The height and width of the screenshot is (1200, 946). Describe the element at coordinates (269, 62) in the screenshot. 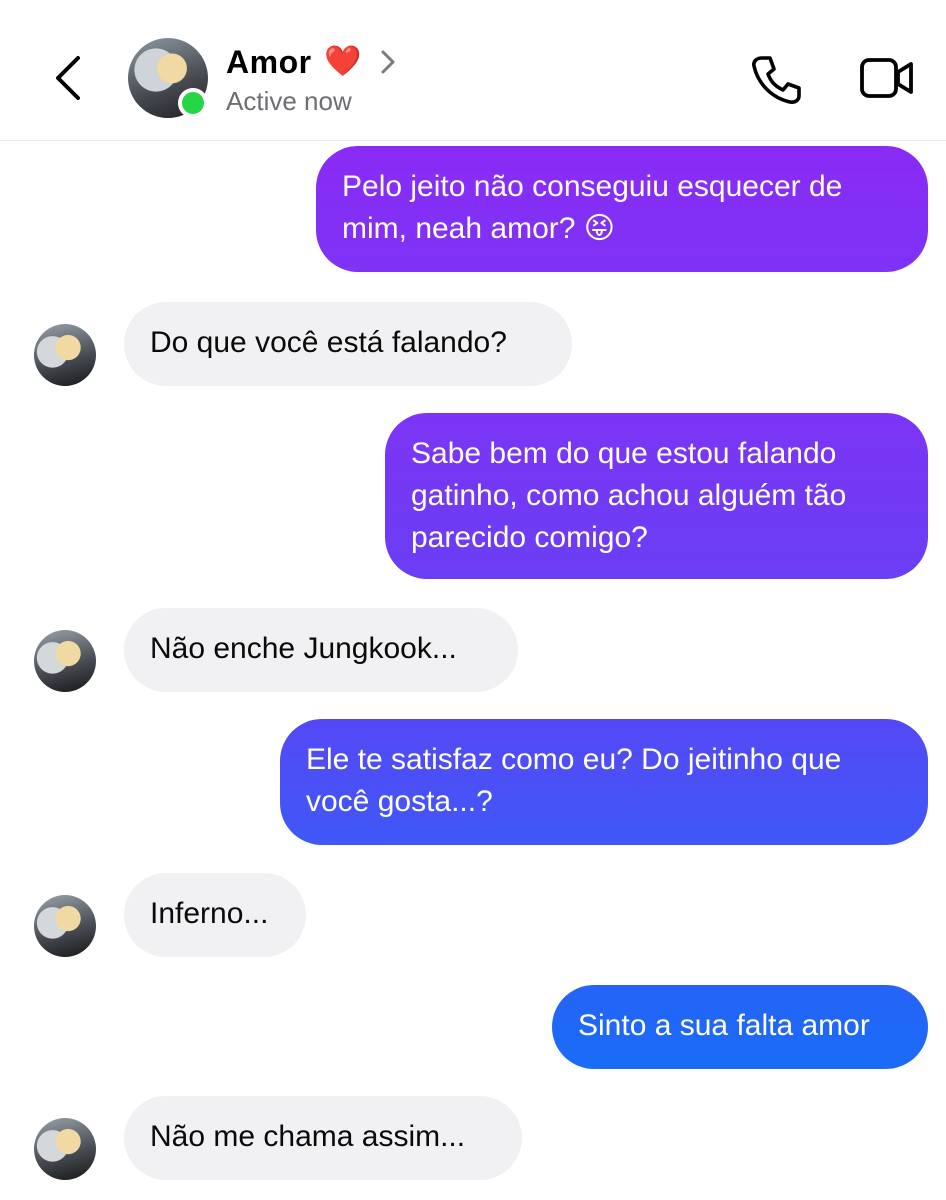

I see `contact-name: Amor` at that location.